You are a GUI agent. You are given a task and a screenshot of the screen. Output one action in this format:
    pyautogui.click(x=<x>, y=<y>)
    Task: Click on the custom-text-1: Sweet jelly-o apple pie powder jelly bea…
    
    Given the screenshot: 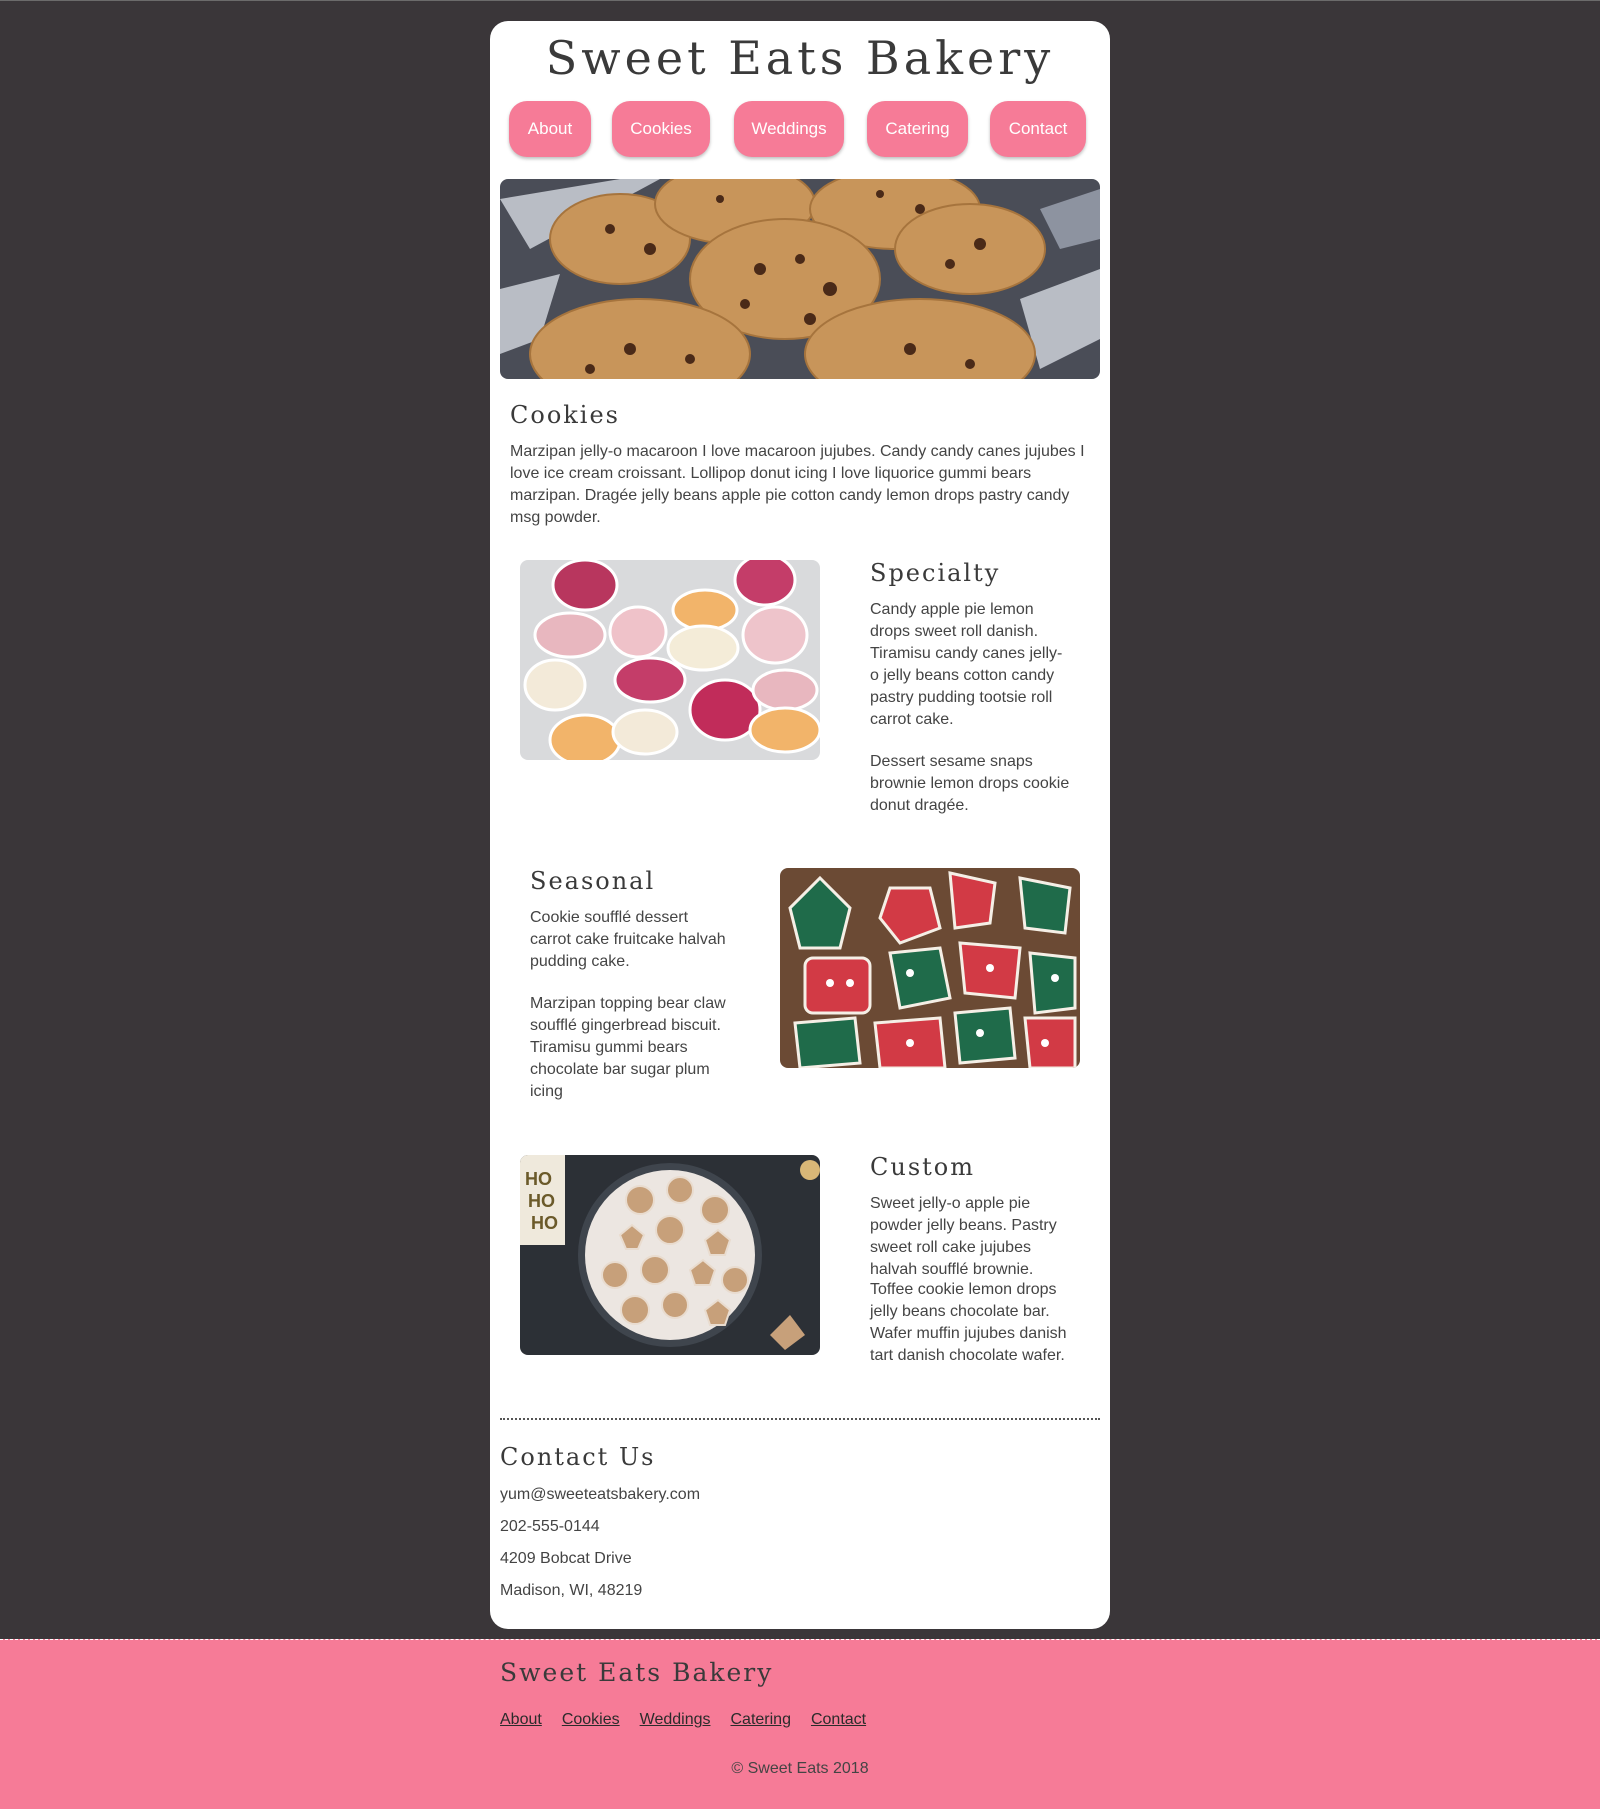 What is the action you would take?
    pyautogui.click(x=963, y=1236)
    